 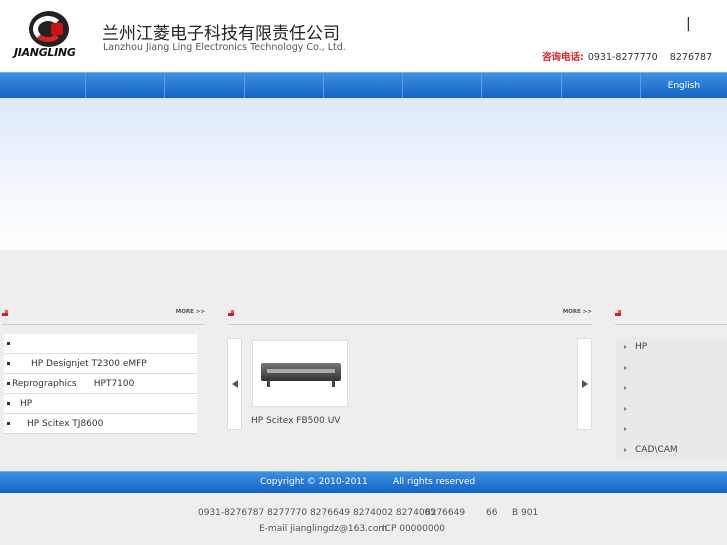 I want to click on printer-image, so click(x=301, y=374).